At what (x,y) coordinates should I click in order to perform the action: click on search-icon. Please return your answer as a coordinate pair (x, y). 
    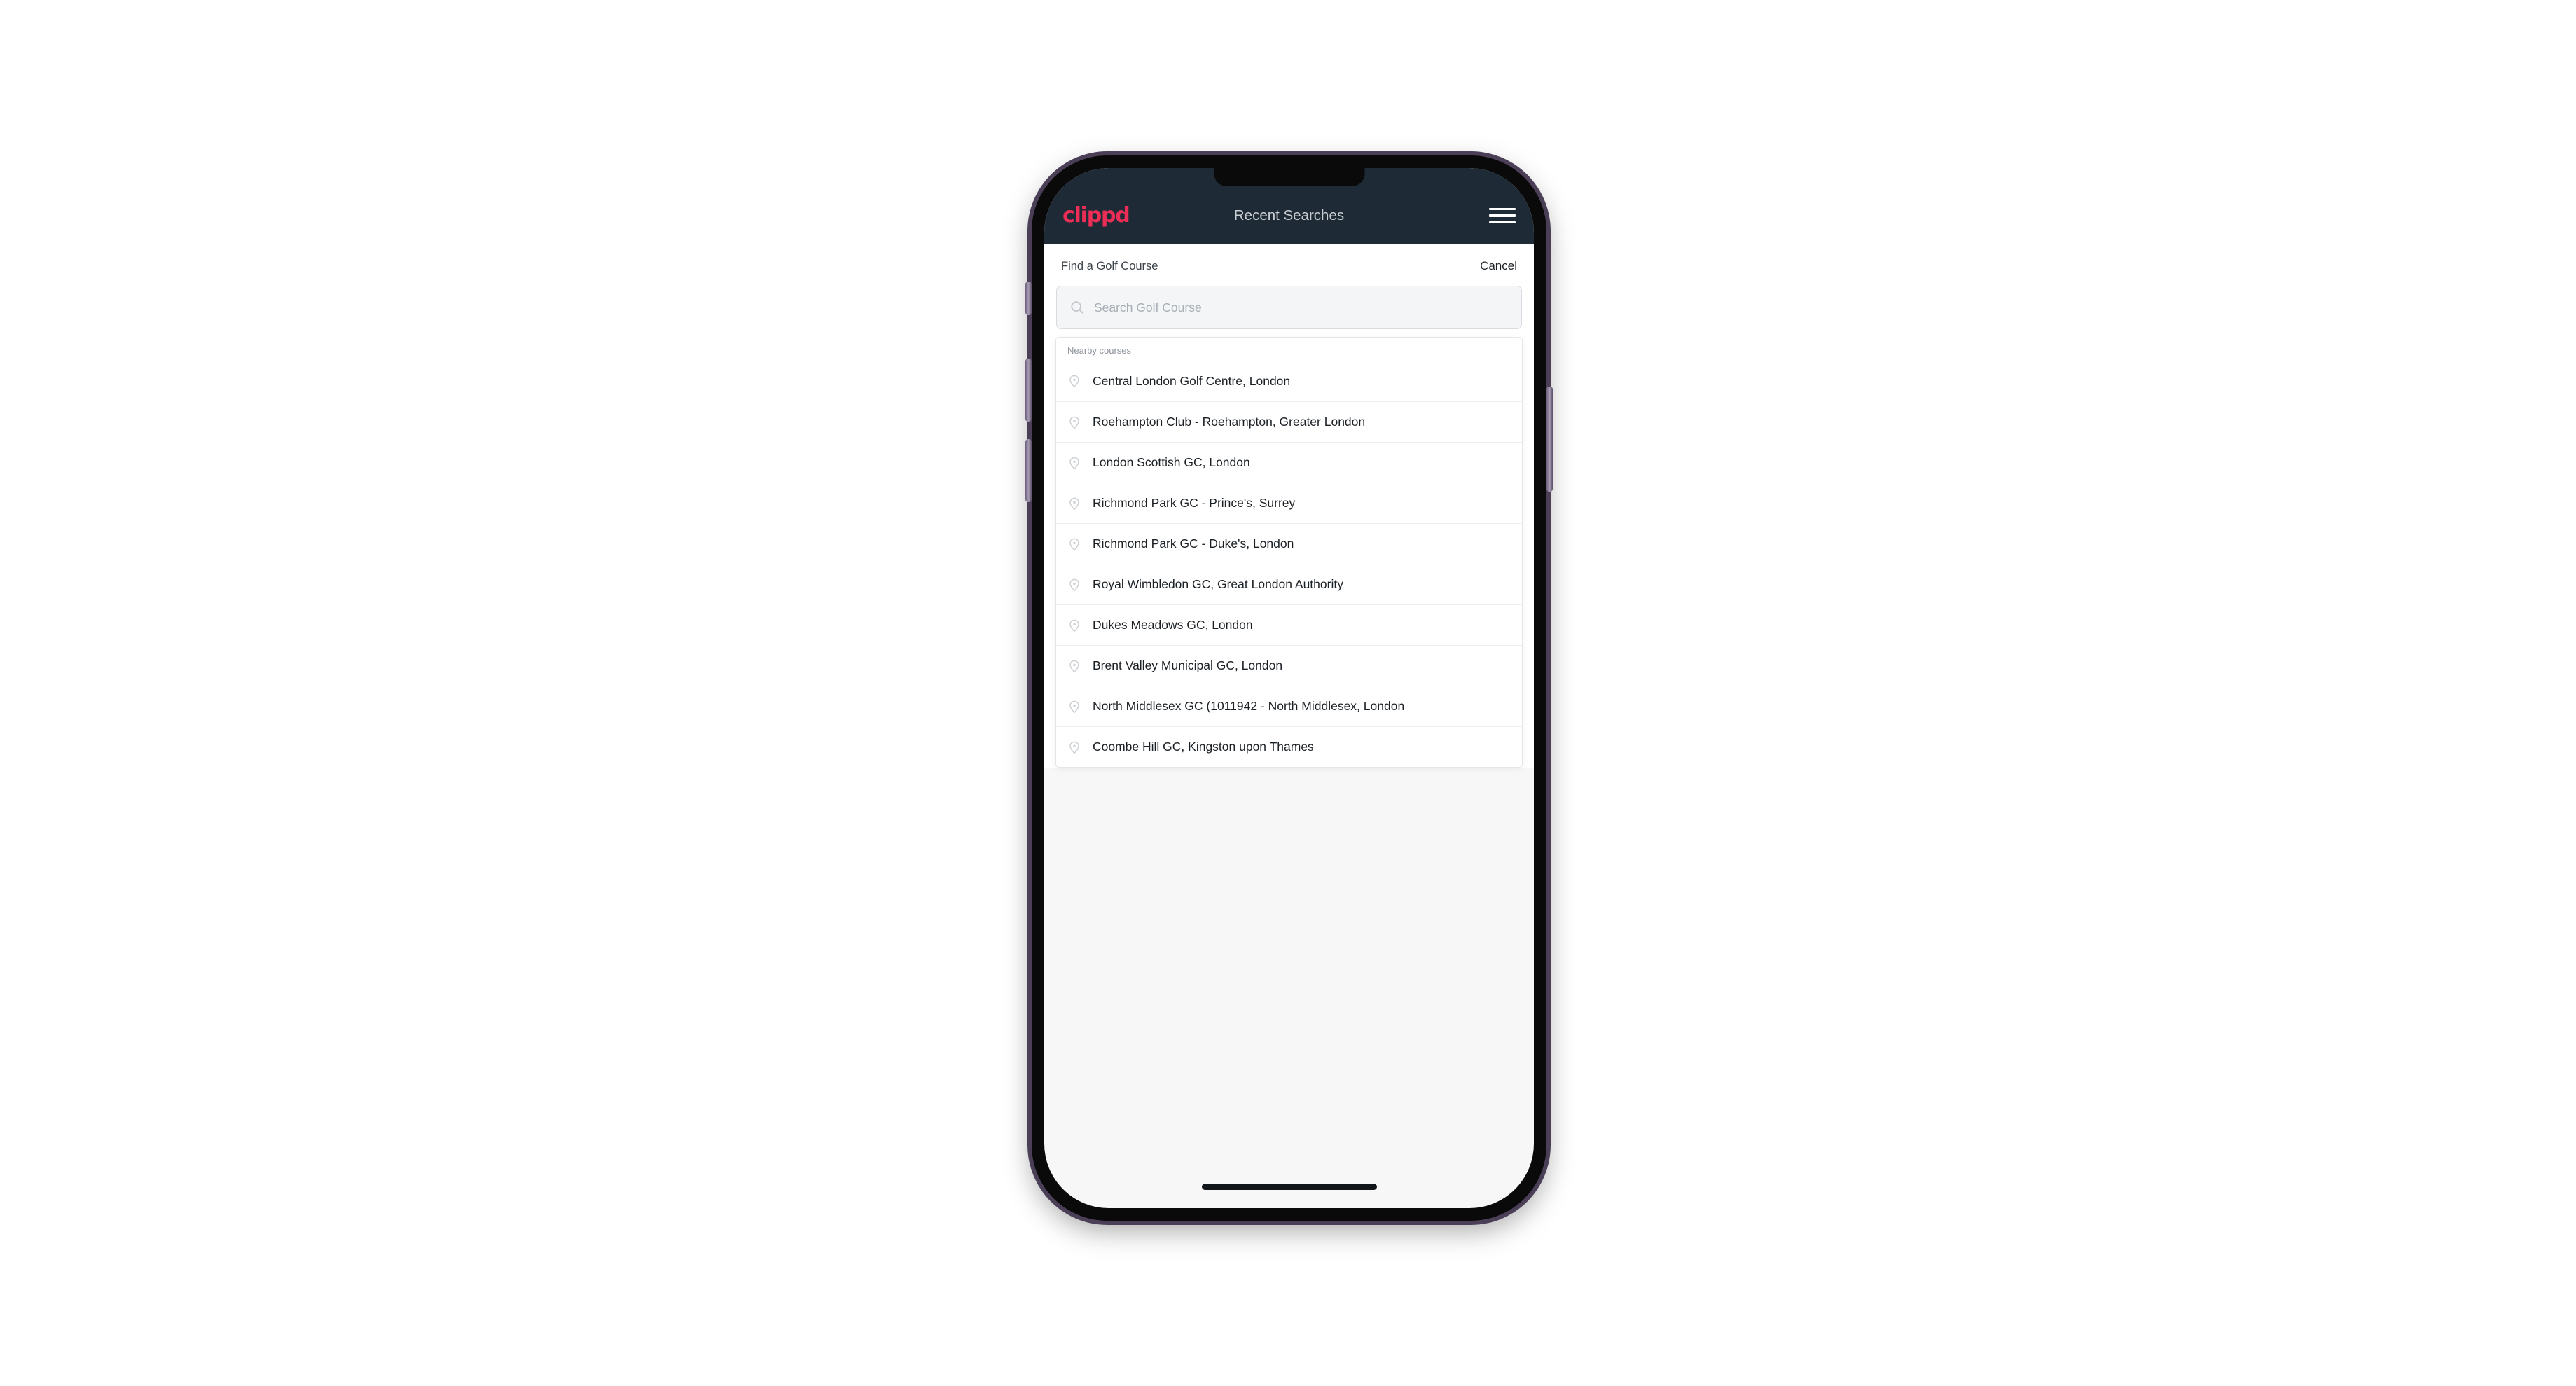
    Looking at the image, I should click on (1077, 308).